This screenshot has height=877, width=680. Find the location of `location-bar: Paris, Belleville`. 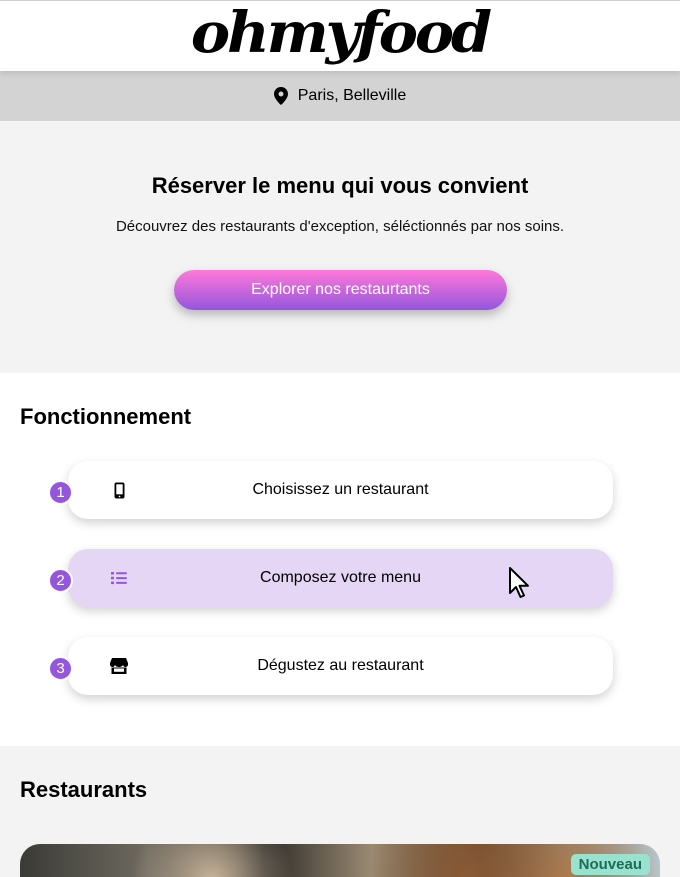

location-bar: Paris, Belleville is located at coordinates (340, 96).